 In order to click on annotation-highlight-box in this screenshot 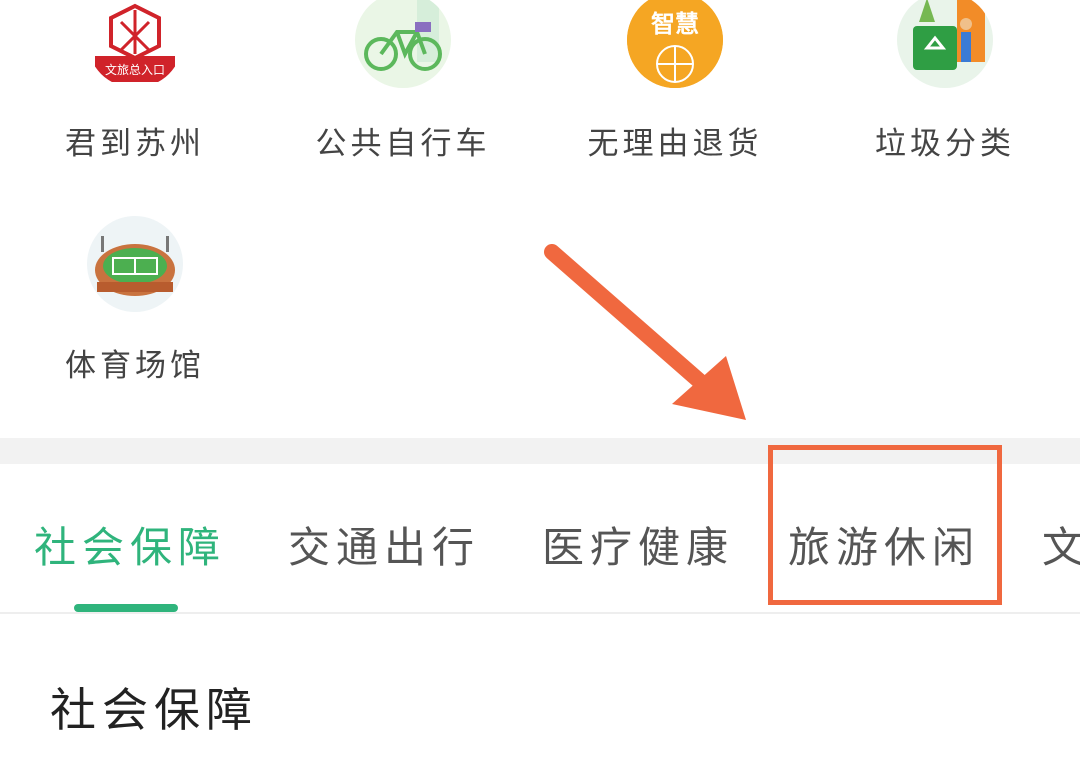, I will do `click(885, 525)`.